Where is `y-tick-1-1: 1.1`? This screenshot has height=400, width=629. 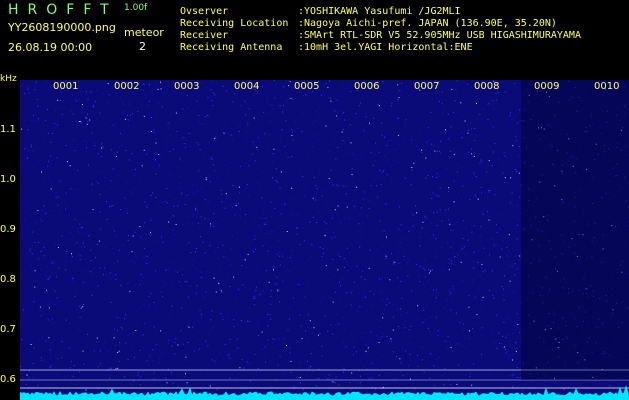 y-tick-1-1: 1.1 is located at coordinates (8, 129).